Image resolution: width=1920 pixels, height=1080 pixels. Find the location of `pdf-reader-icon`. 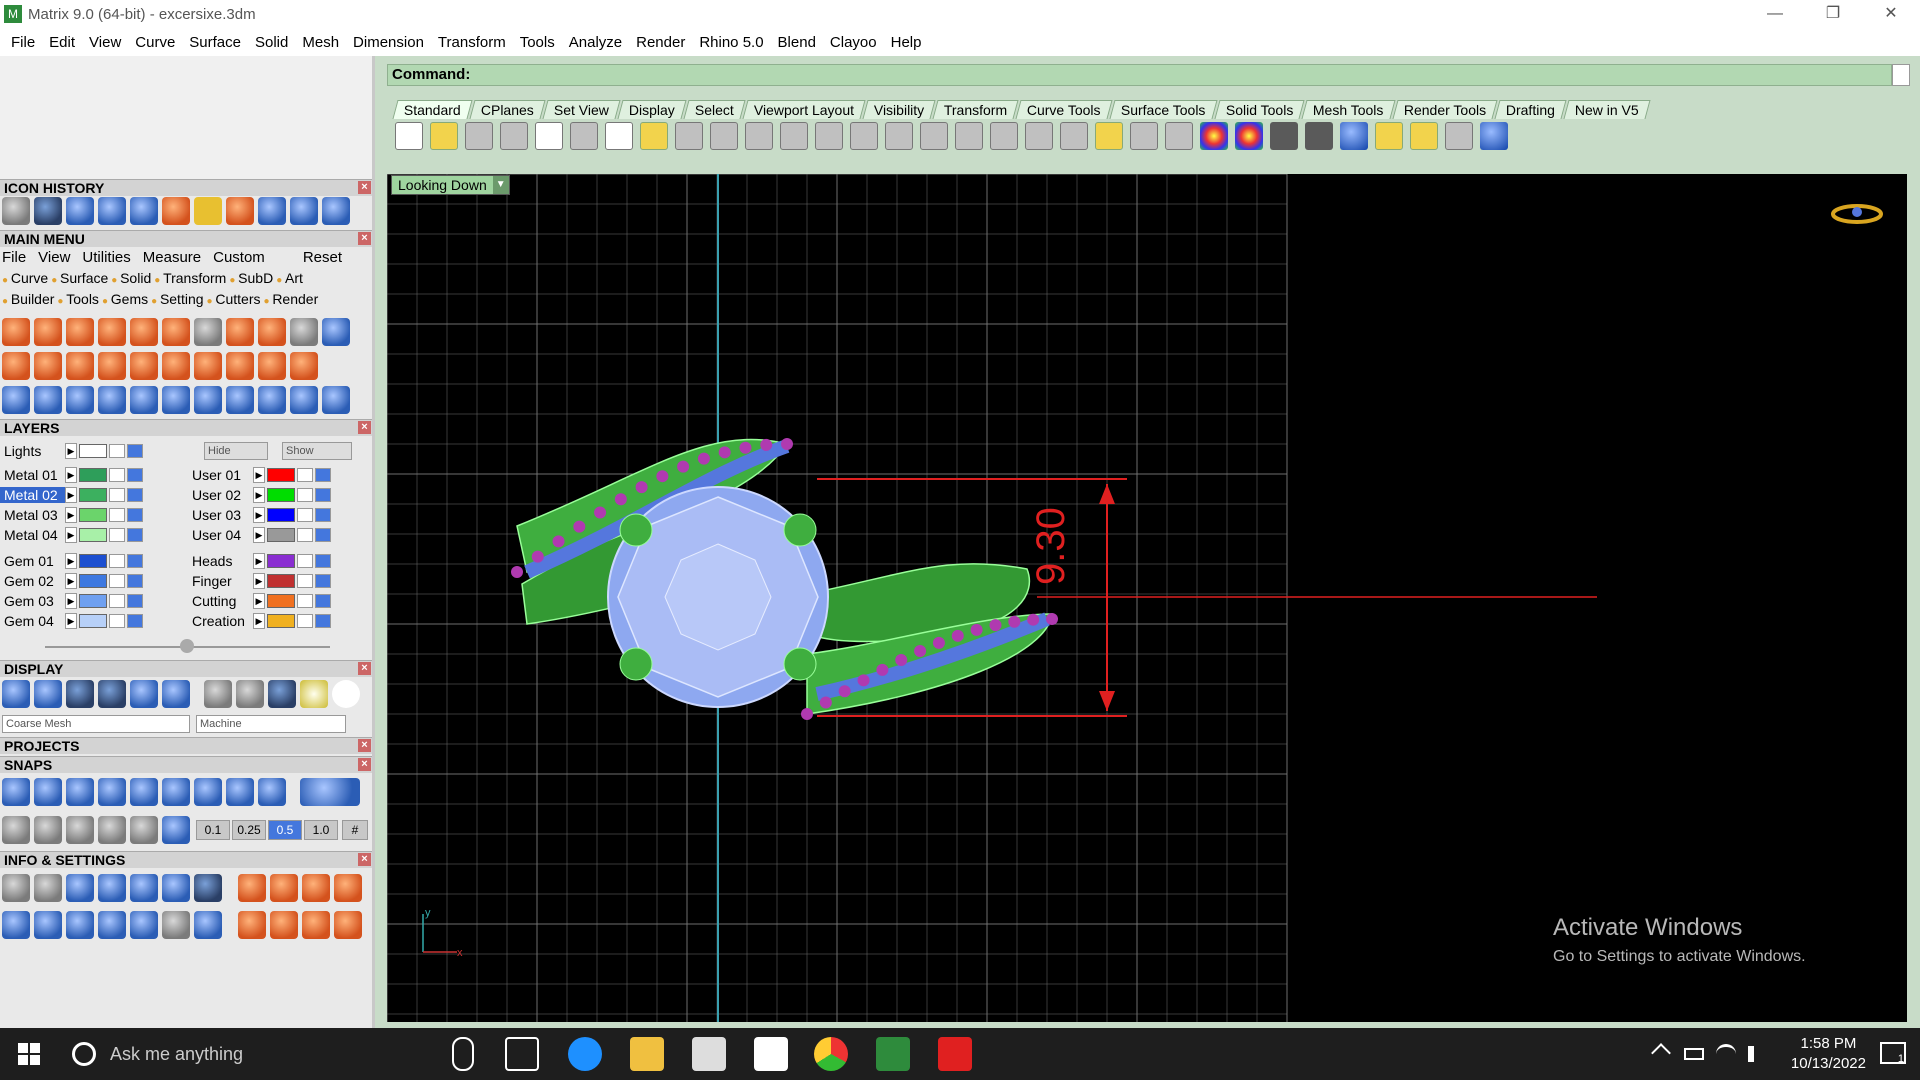

pdf-reader-icon is located at coordinates (955, 1054).